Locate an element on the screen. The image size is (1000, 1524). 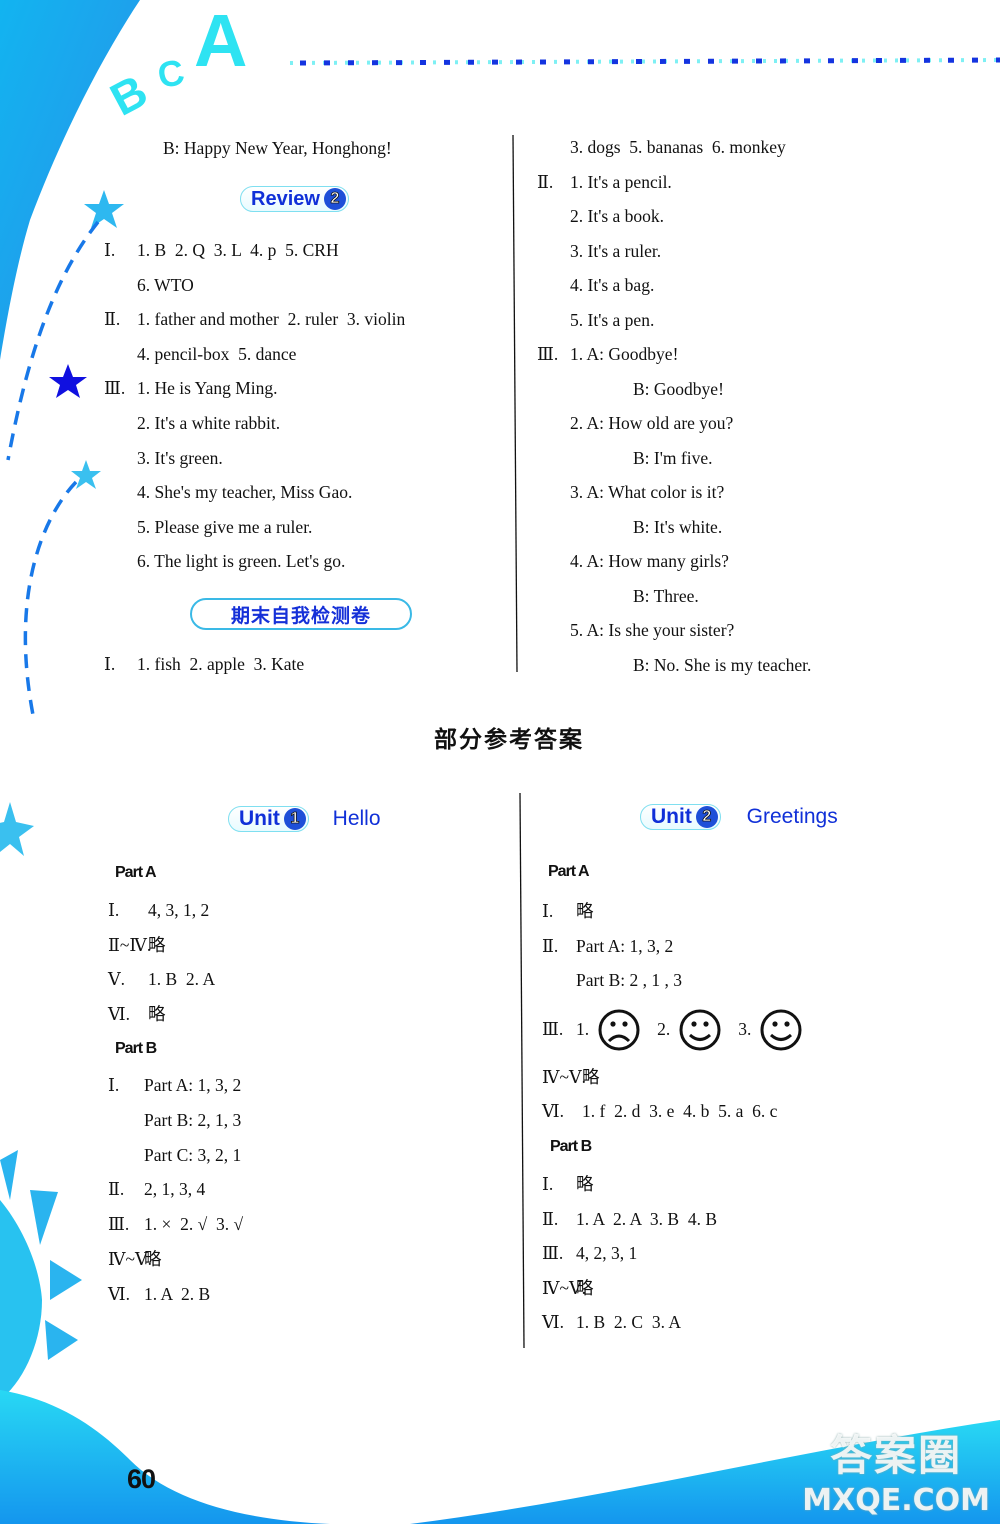
answer-line: 4. A: How many girls? is located at coordinates (633, 561).